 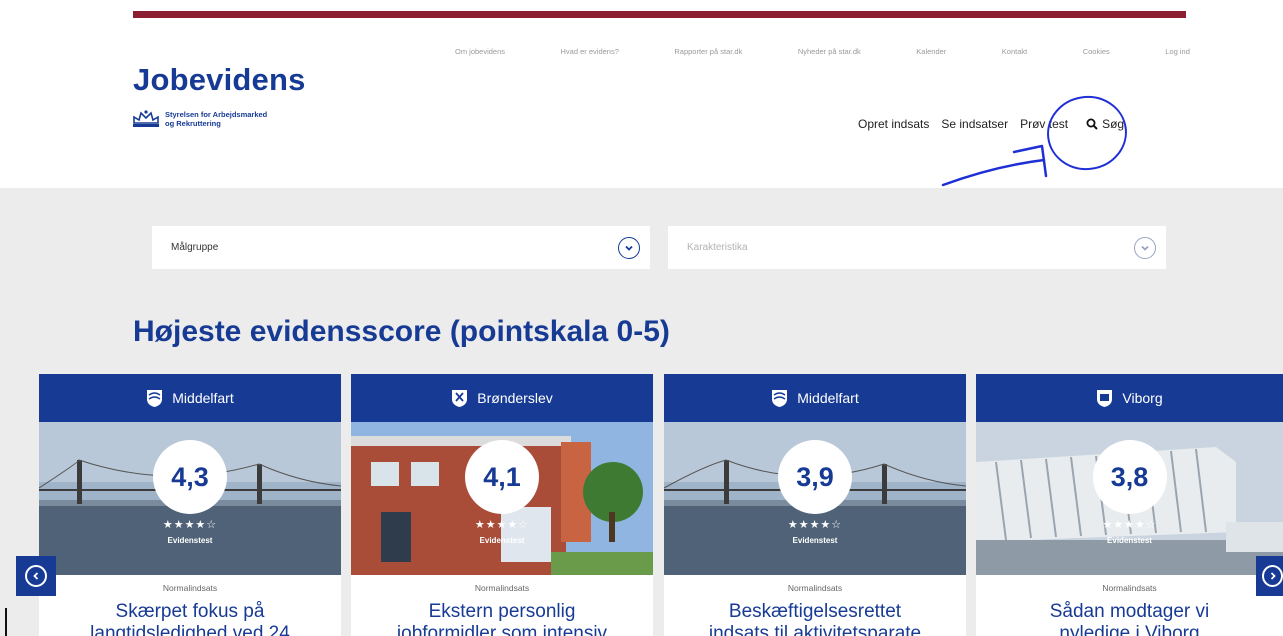 I want to click on annotation-circle, so click(x=1087, y=133).